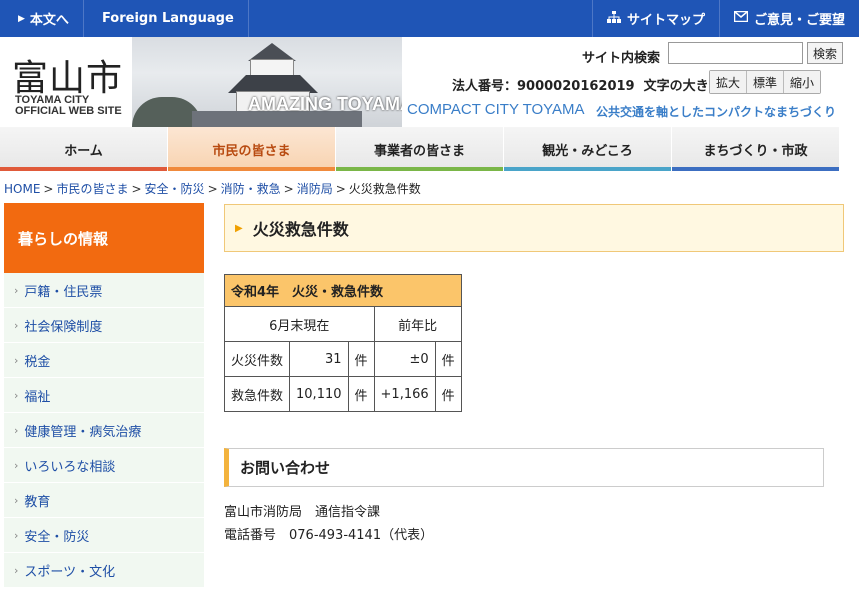 This screenshot has height=599, width=859. What do you see at coordinates (384, 189) in the screenshot?
I see `breadcrumb-current: 火災救急件数` at bounding box center [384, 189].